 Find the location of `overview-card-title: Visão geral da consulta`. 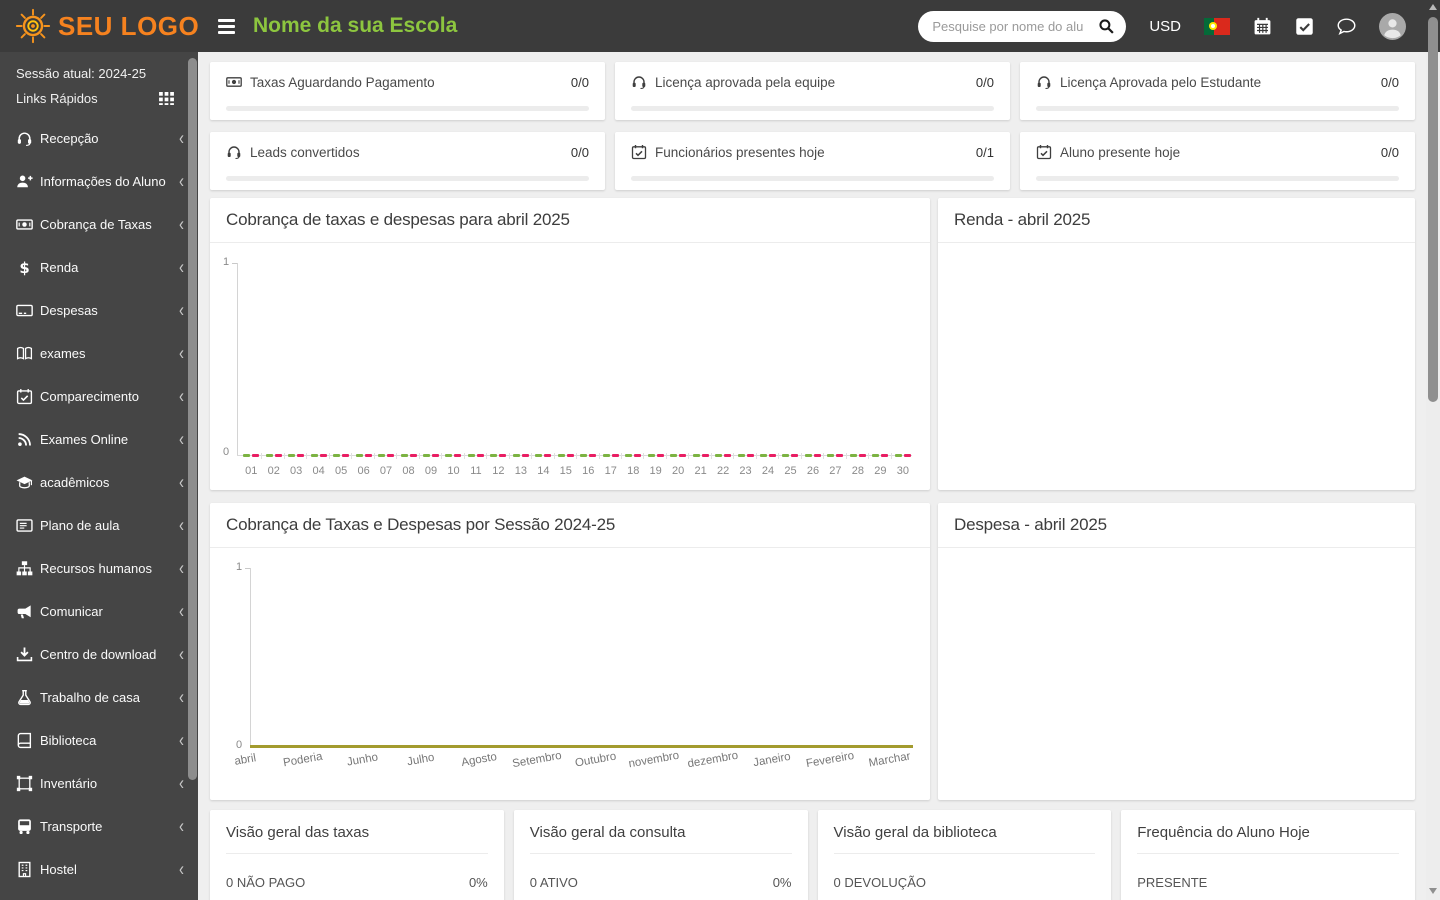

overview-card-title: Visão geral da consulta is located at coordinates (607, 832).